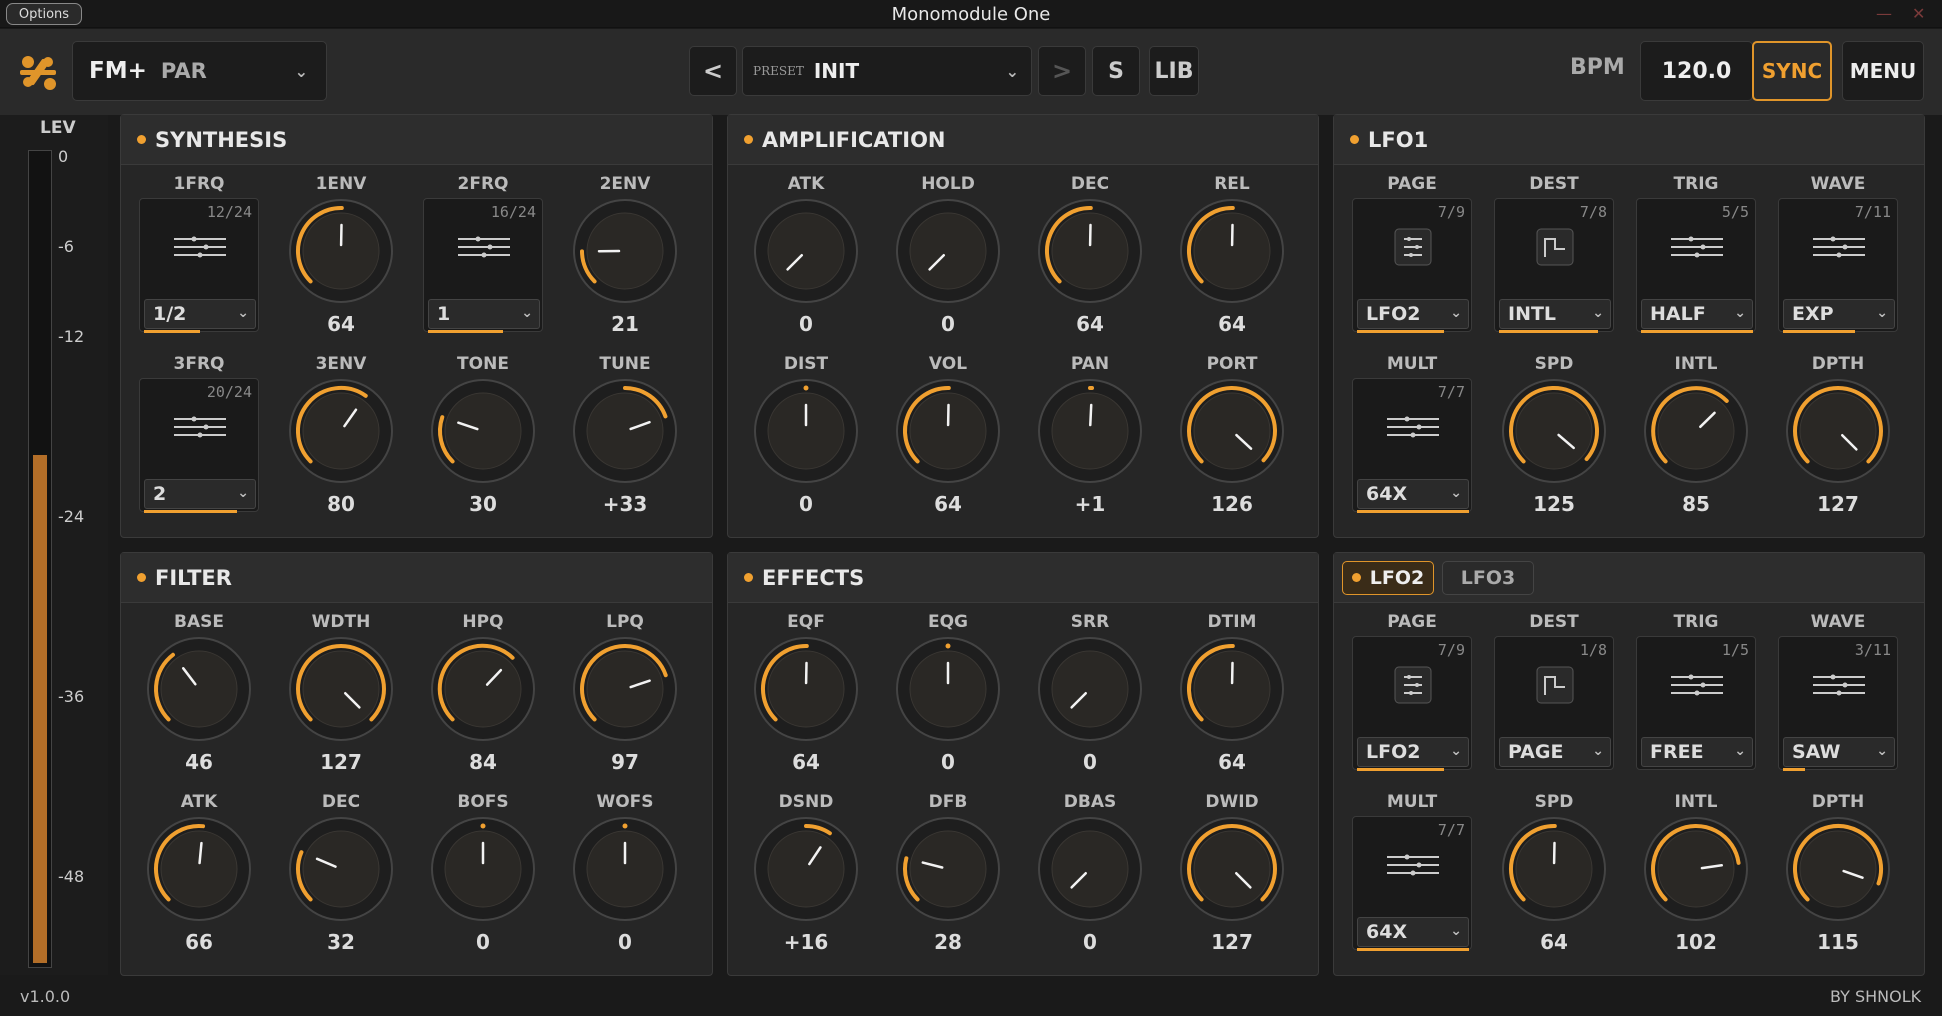 The image size is (1942, 1016). What do you see at coordinates (1838, 703) in the screenshot?
I see `selector-box: 3/11 SAW ⌄` at bounding box center [1838, 703].